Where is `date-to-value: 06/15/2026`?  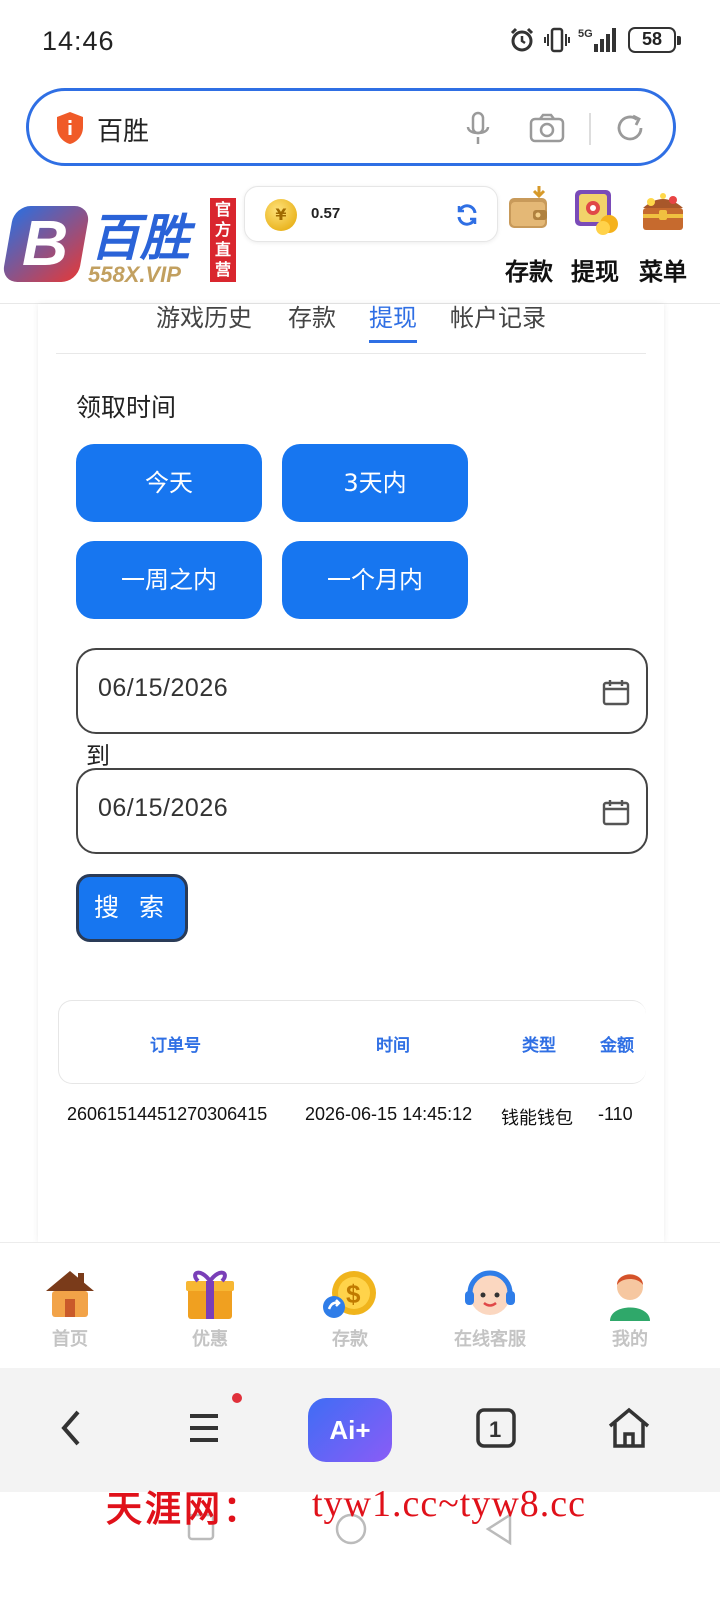 date-to-value: 06/15/2026 is located at coordinates (163, 808).